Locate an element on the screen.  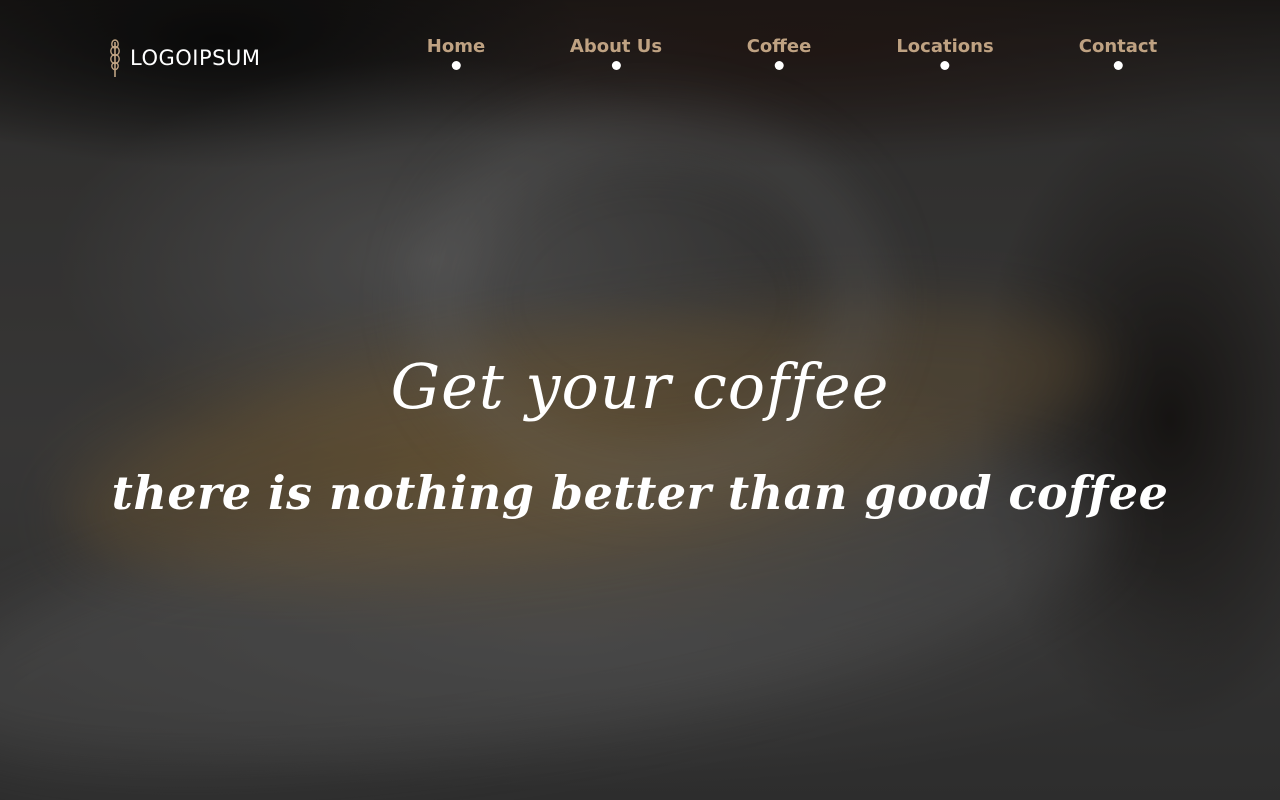
nav-item-coffee: Coffee is located at coordinates (779, 52).